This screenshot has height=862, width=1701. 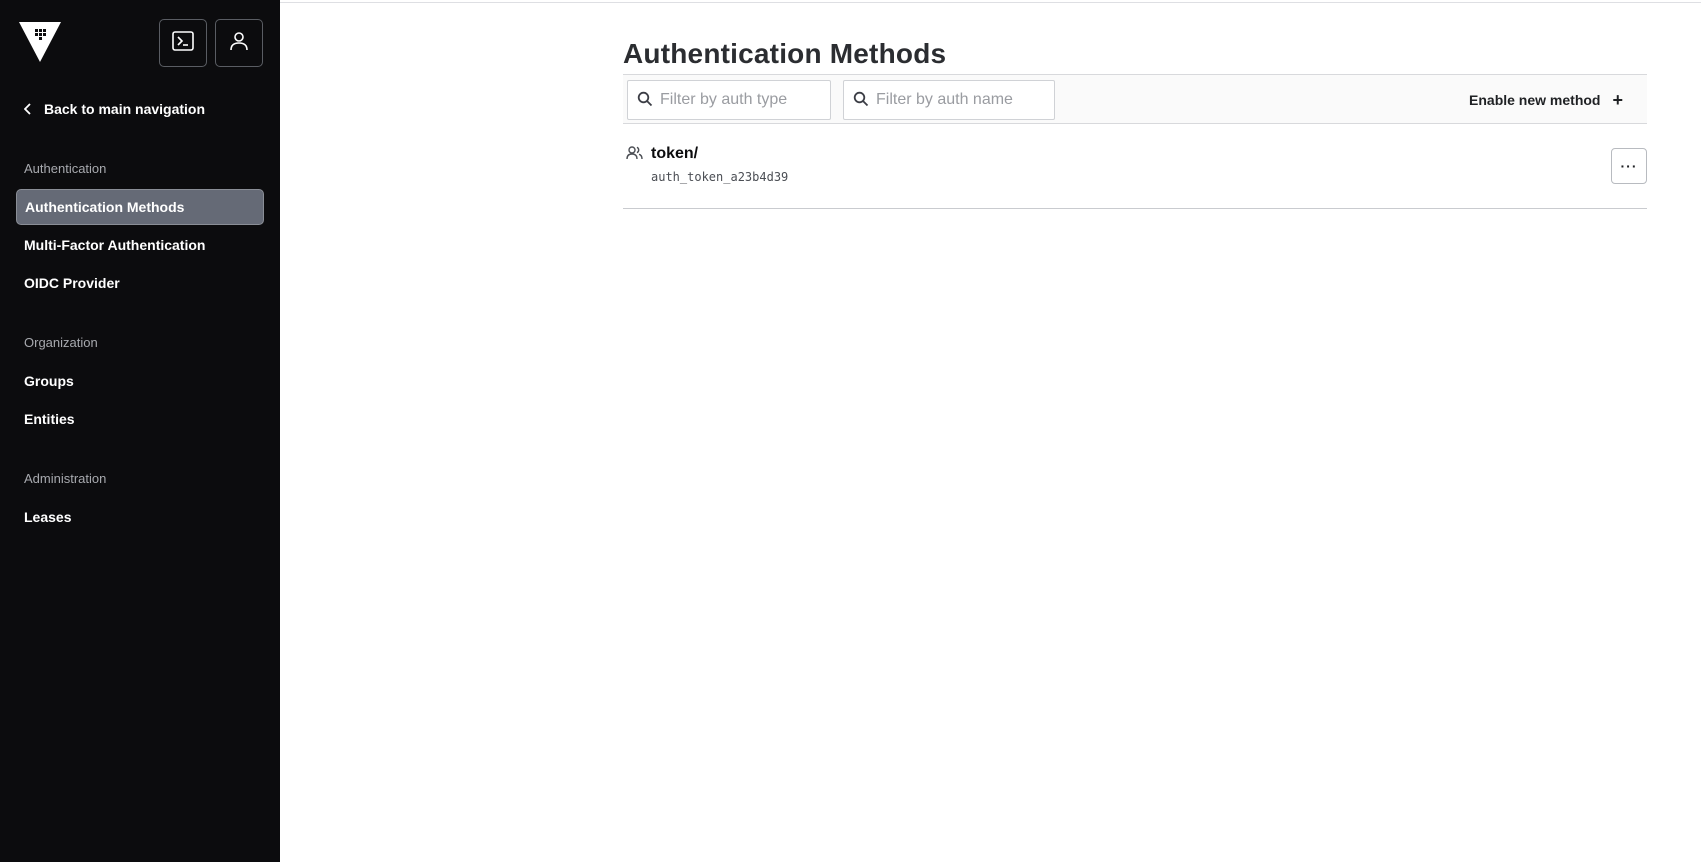 I want to click on terminal-icon, so click(x=183, y=43).